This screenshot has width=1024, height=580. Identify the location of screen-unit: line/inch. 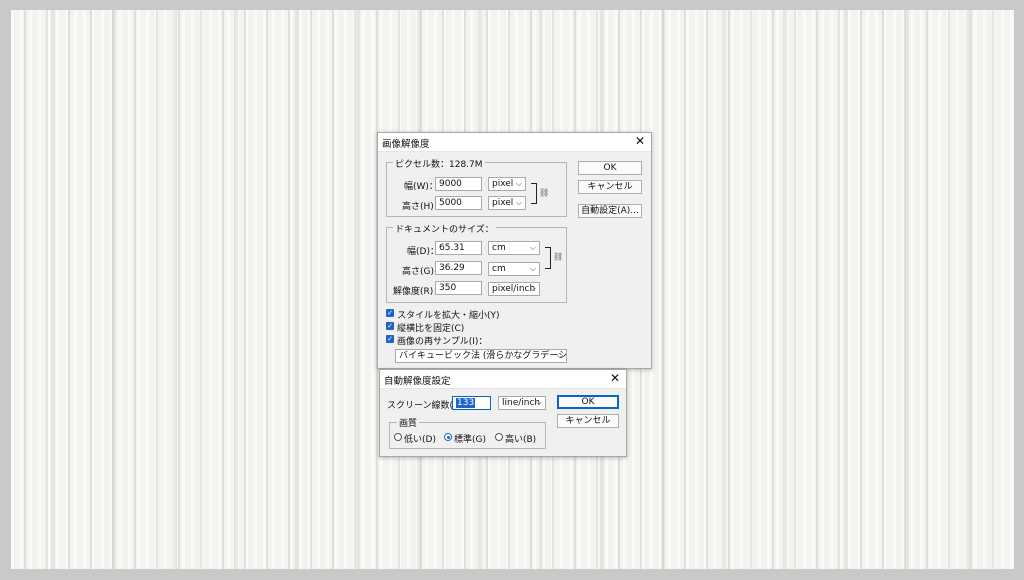
(521, 403).